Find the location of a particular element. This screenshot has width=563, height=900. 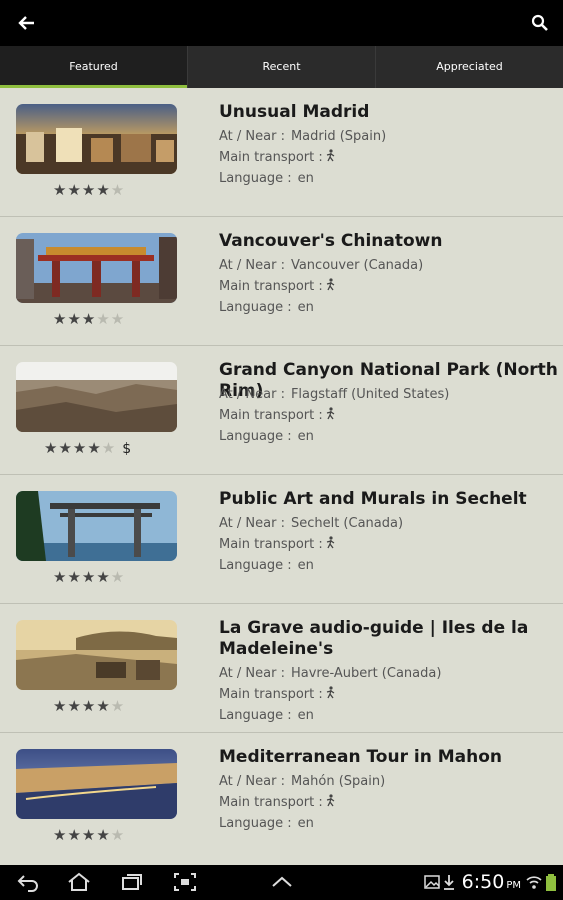

system-navigation-bar: 6:50 PM is located at coordinates (281, 882).